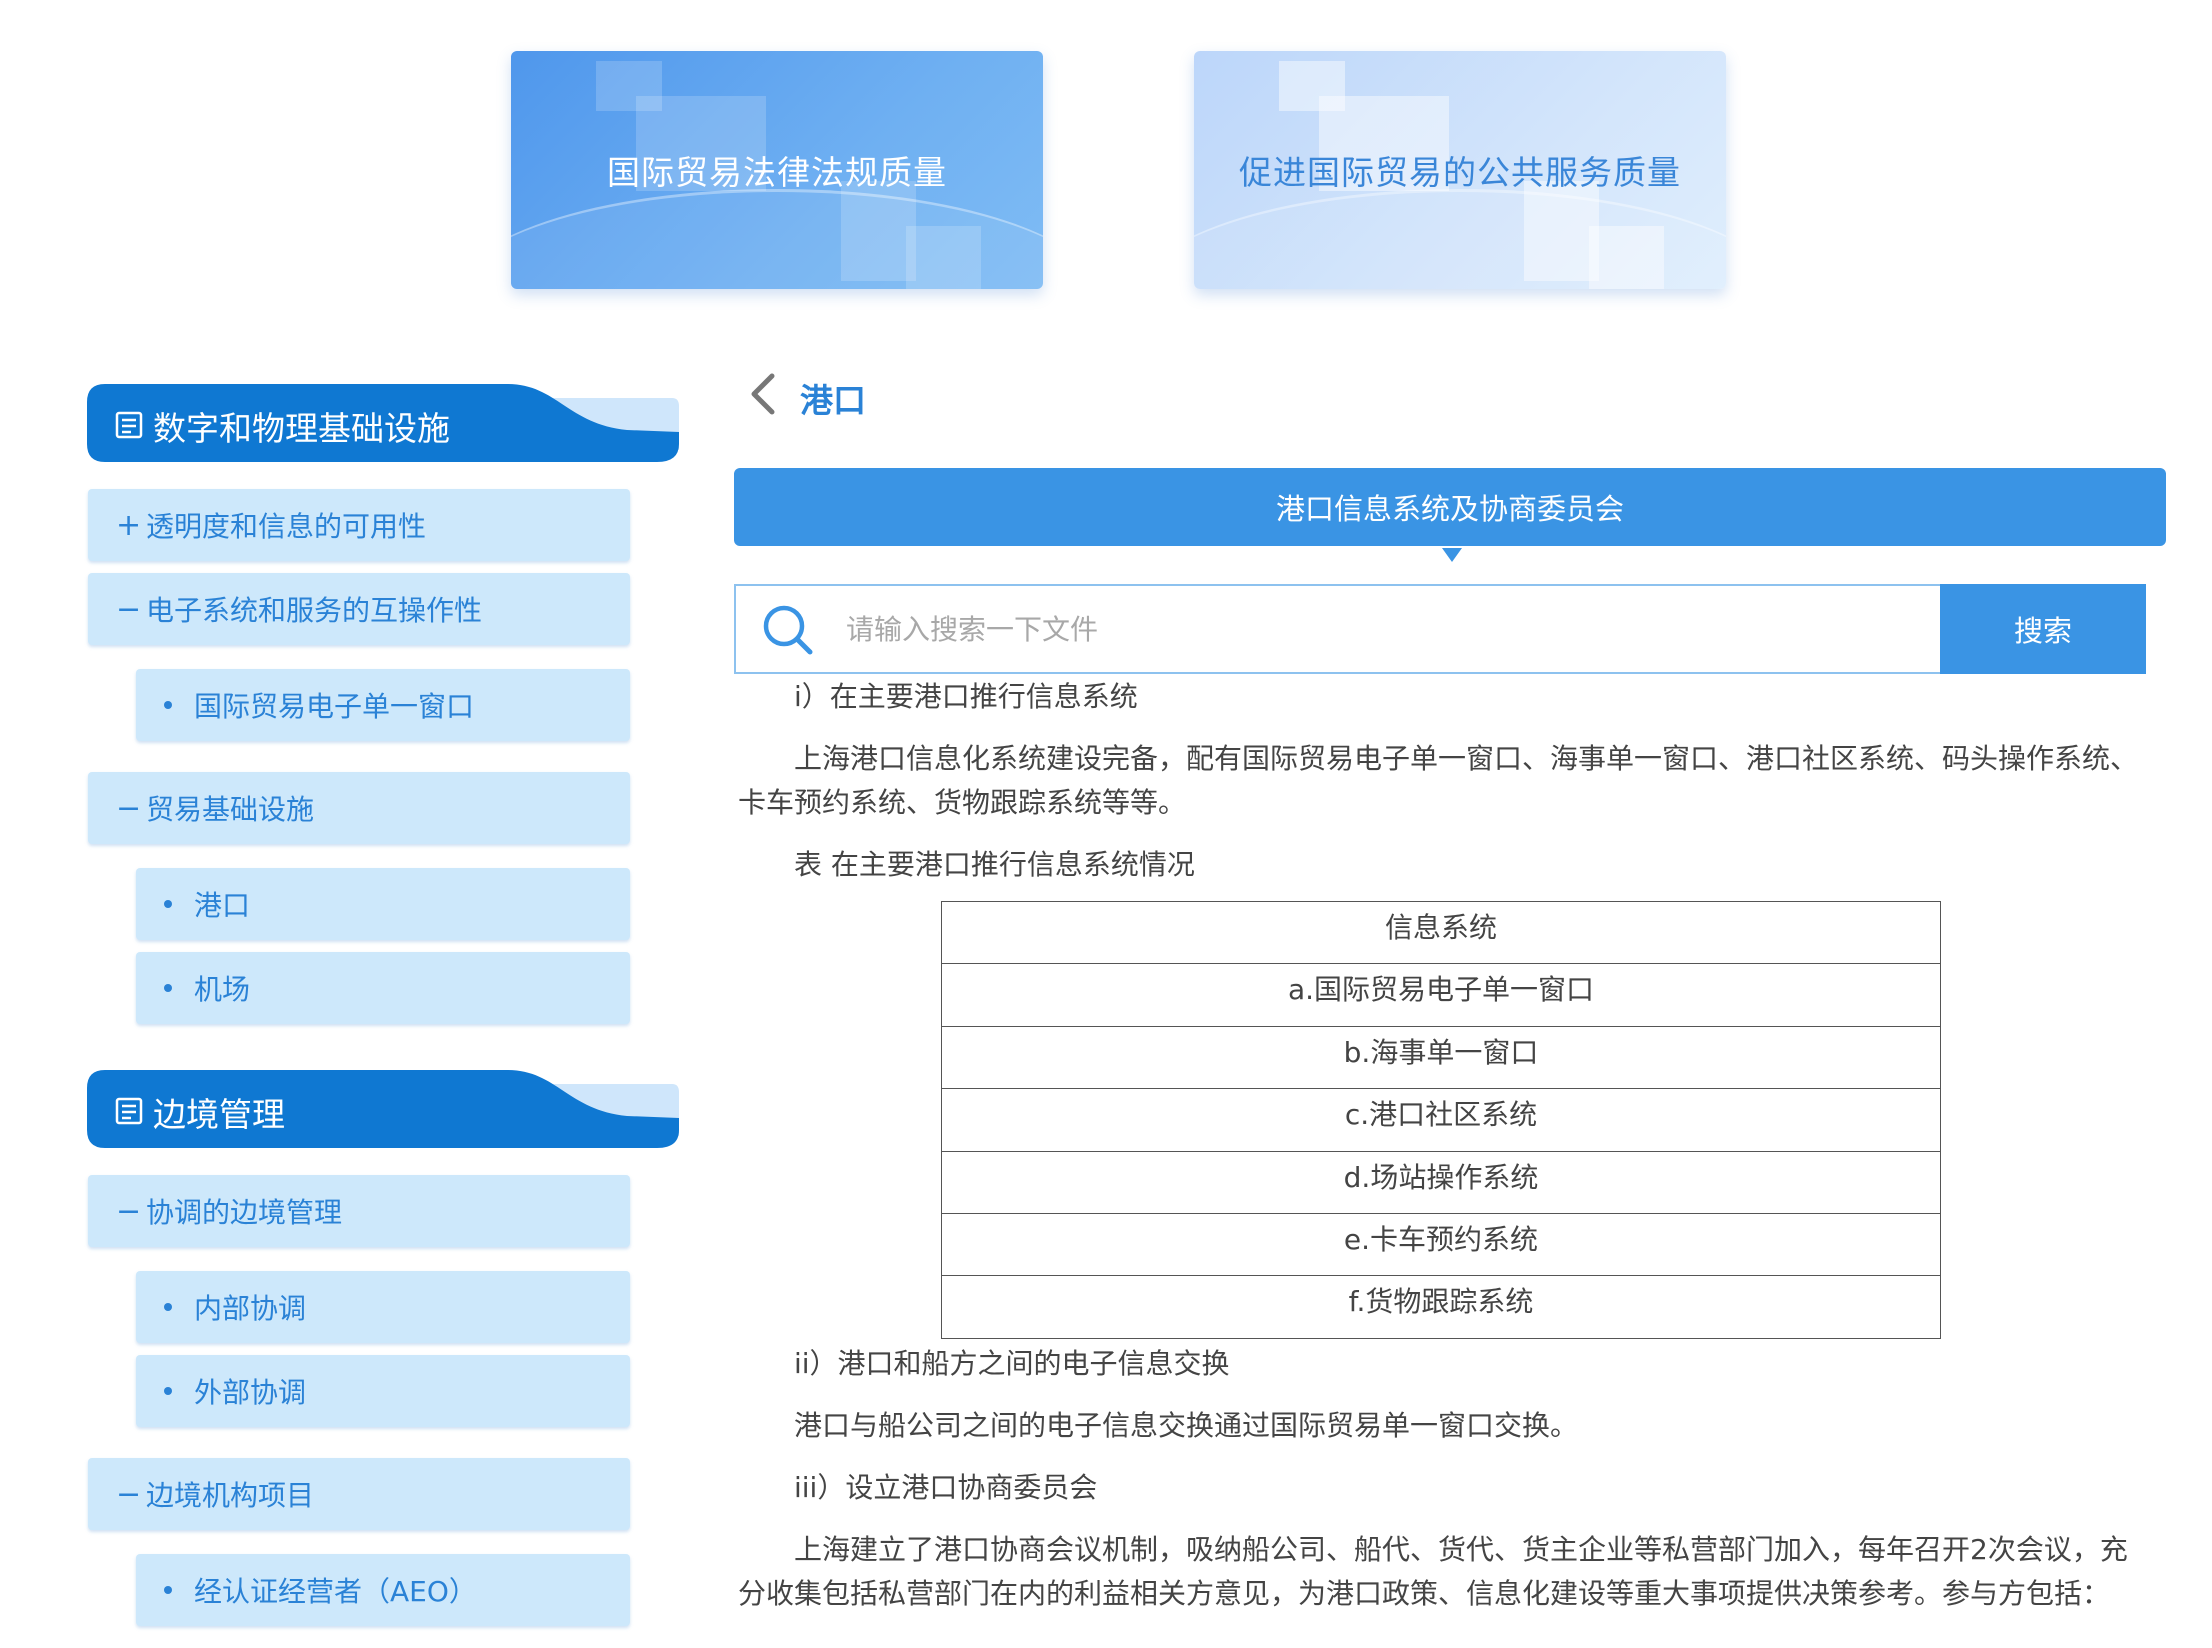  I want to click on search-icon, so click(788, 630).